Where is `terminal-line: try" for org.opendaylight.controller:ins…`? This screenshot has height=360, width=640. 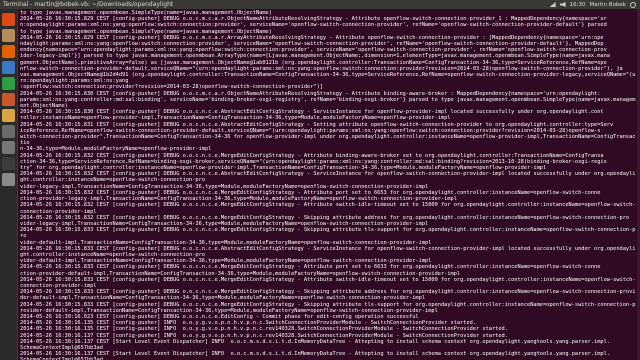 terminal-line: try" for org.opendaylight.controller:ins… is located at coordinates (283, 168).